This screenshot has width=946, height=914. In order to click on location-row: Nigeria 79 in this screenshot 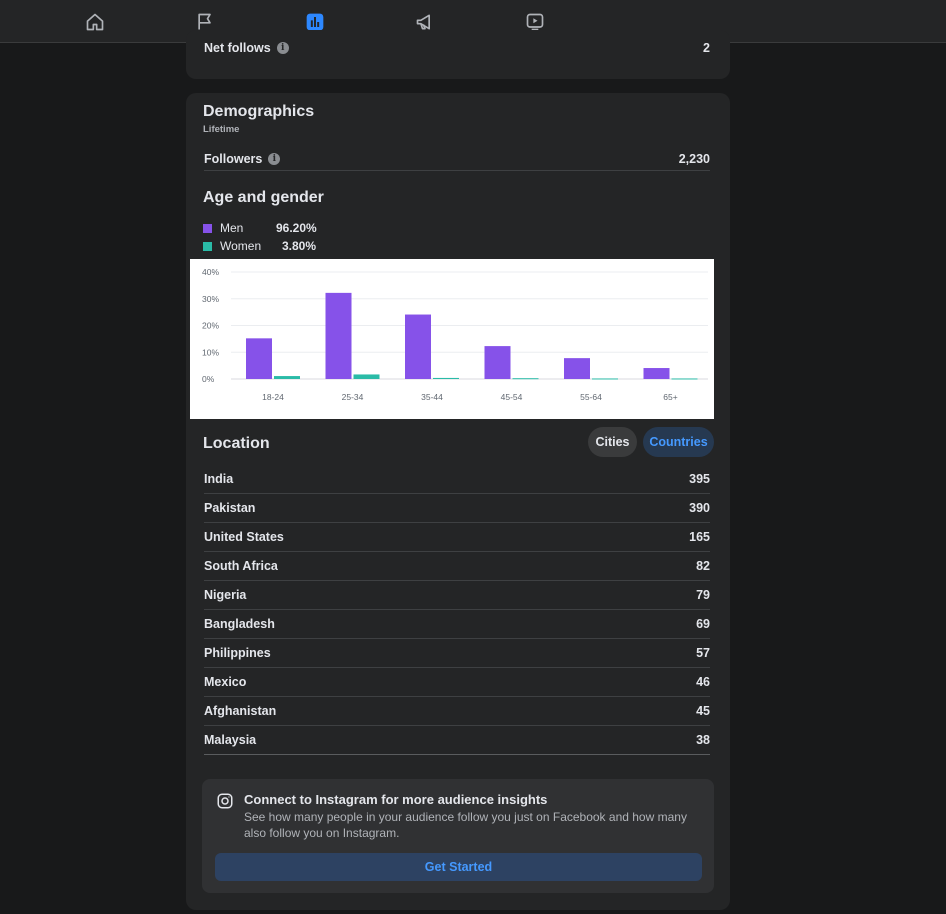, I will do `click(457, 595)`.